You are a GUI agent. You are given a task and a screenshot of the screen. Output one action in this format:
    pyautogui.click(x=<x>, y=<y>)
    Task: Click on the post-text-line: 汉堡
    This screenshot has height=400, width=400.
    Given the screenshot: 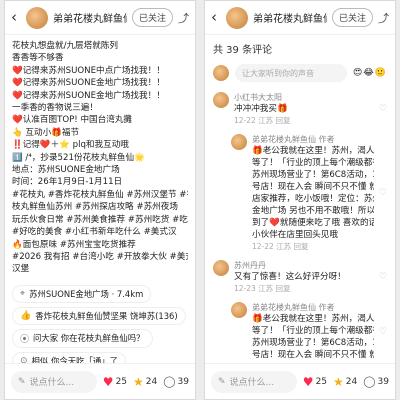 What is the action you would take?
    pyautogui.click(x=21, y=269)
    